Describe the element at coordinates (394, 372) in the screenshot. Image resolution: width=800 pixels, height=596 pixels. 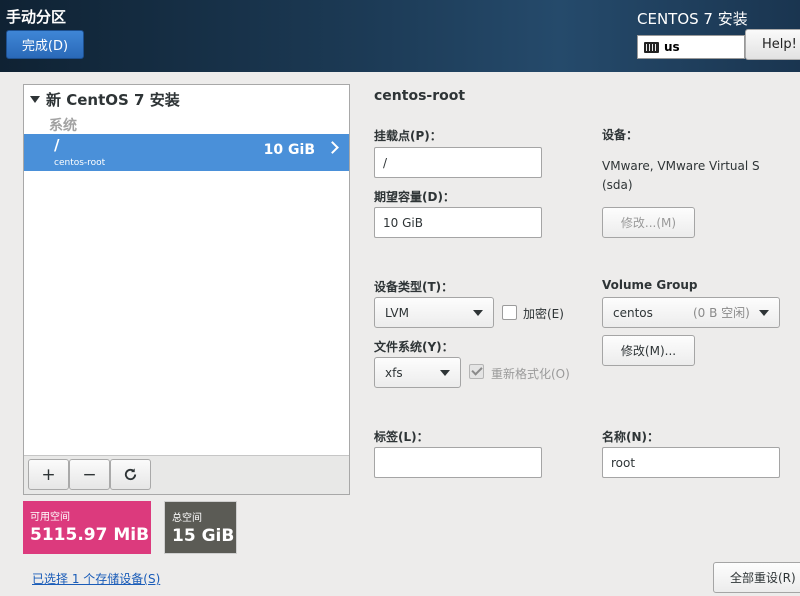
I see `filesystem-value: xfs` at that location.